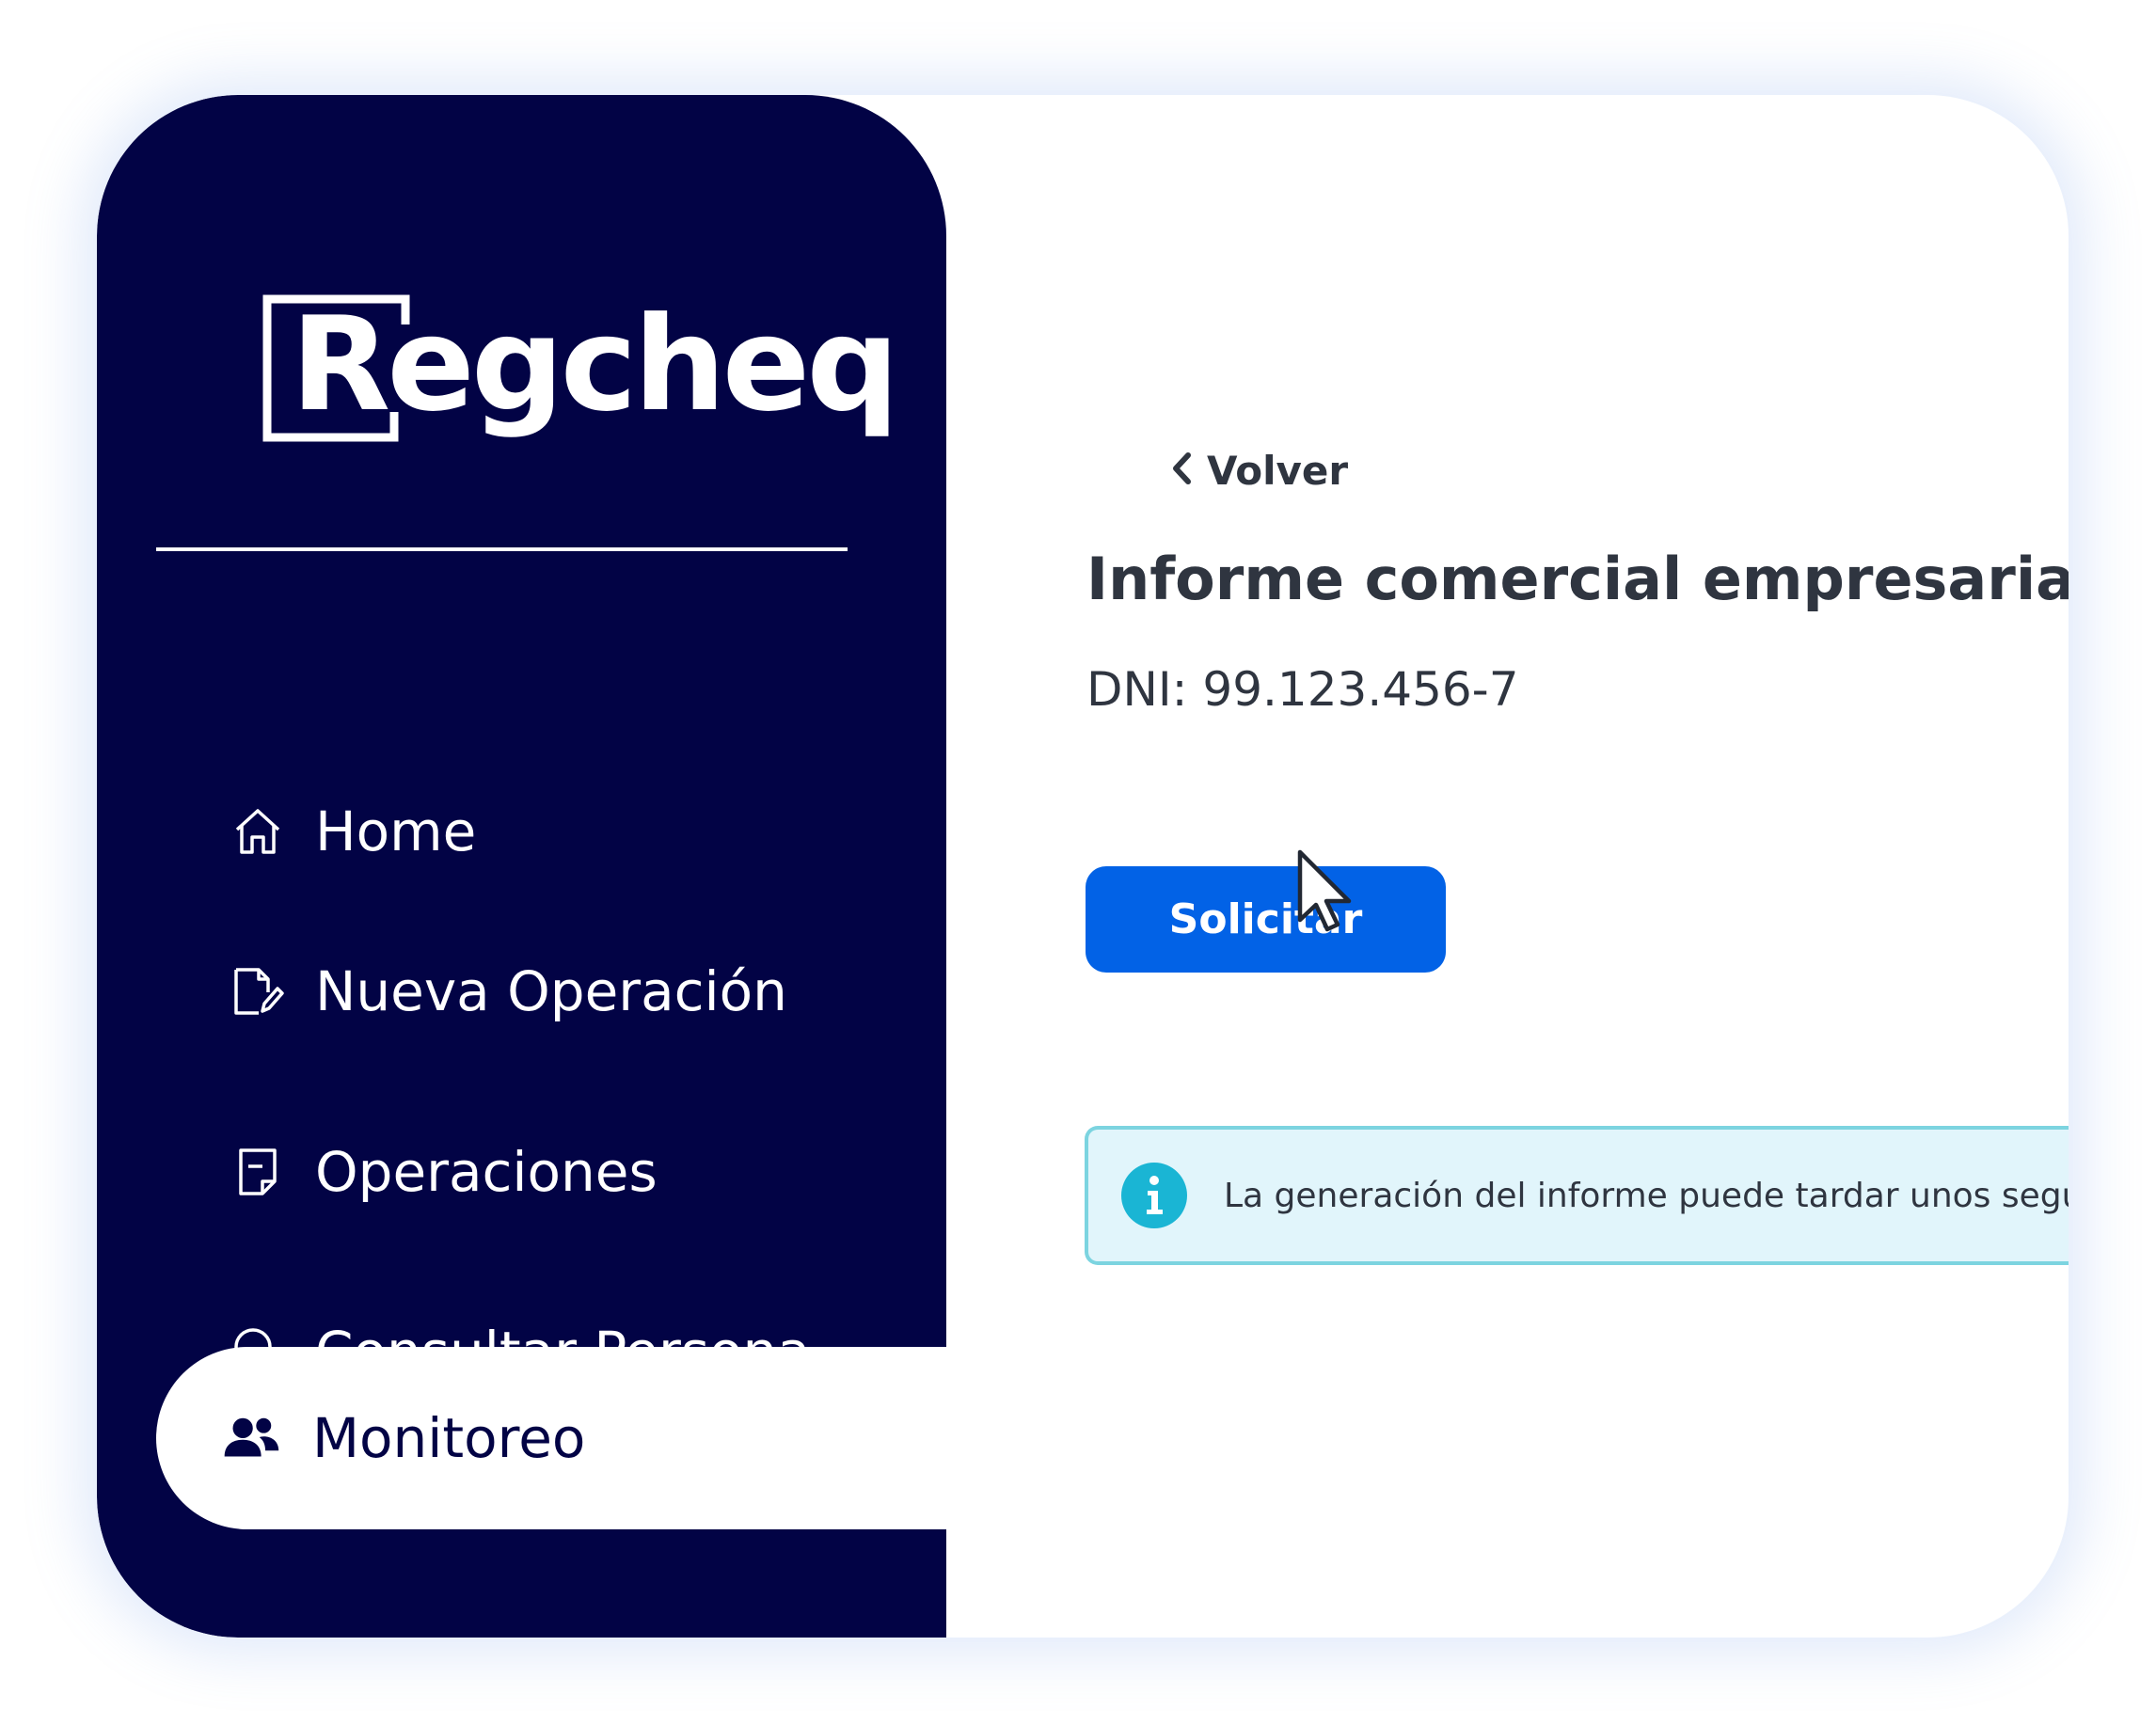 This screenshot has width=2156, height=1725. Describe the element at coordinates (251, 1438) in the screenshot. I see `users-icon` at that location.